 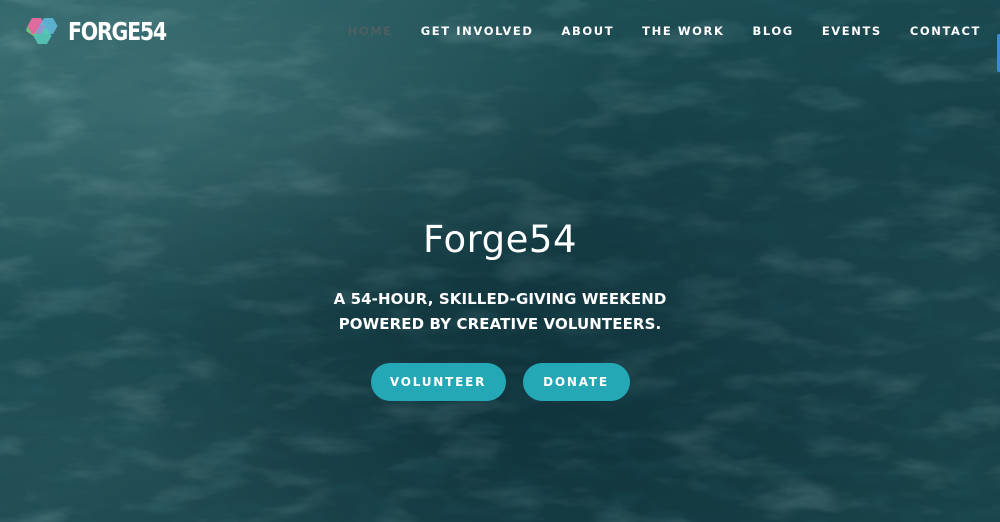 What do you see at coordinates (438, 382) in the screenshot?
I see `volunteer-button: VOLUNTEER` at bounding box center [438, 382].